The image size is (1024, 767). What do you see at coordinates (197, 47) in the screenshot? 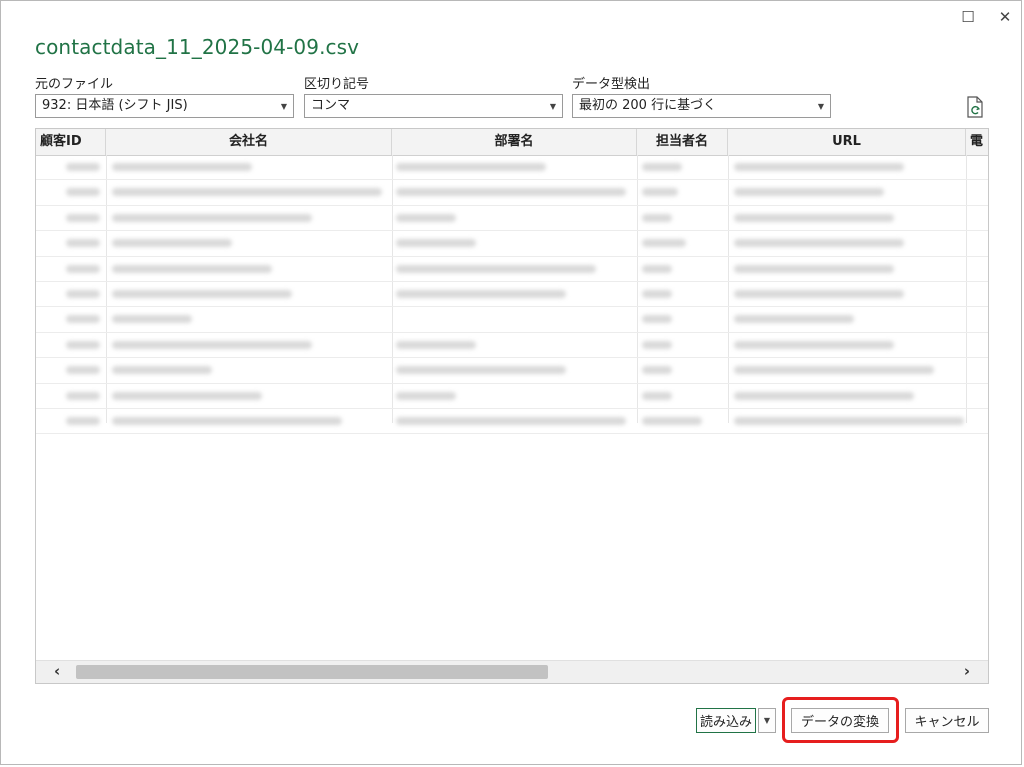
I see `dialog-title: contactdata_11_2025-04-09.csv` at bounding box center [197, 47].